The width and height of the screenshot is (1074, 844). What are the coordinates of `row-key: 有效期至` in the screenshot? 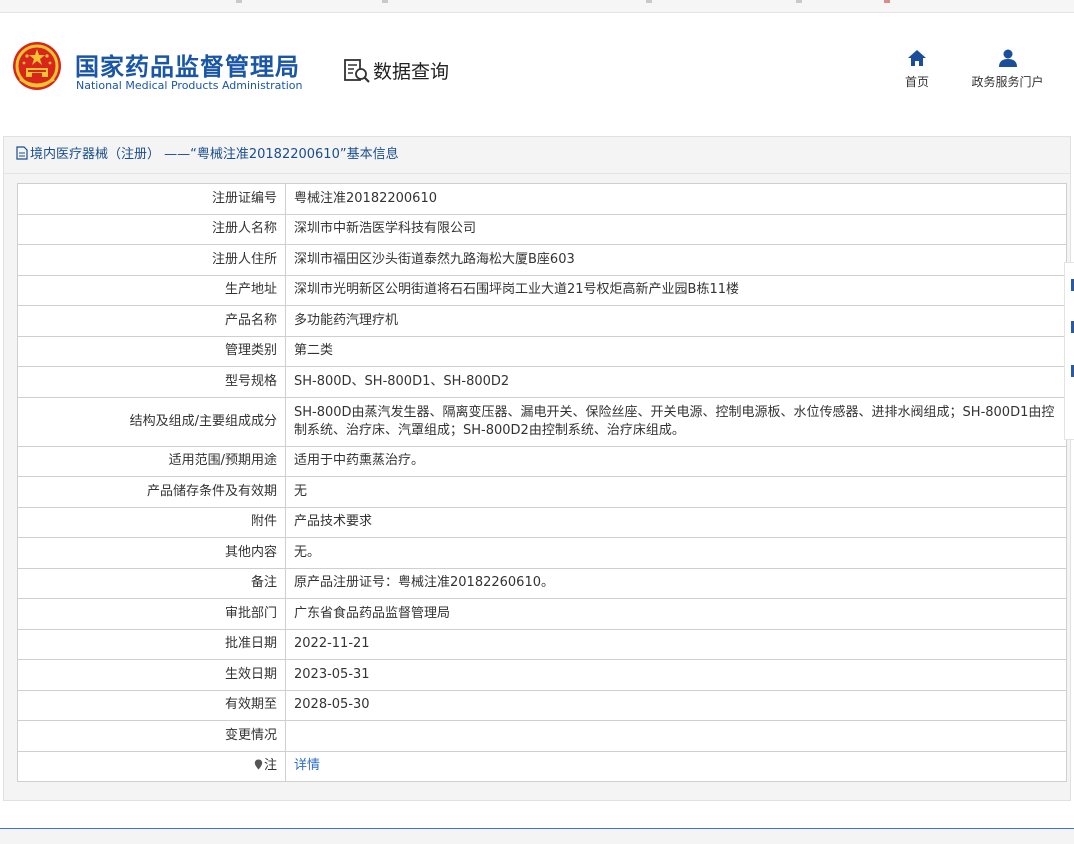 It's located at (151, 705).